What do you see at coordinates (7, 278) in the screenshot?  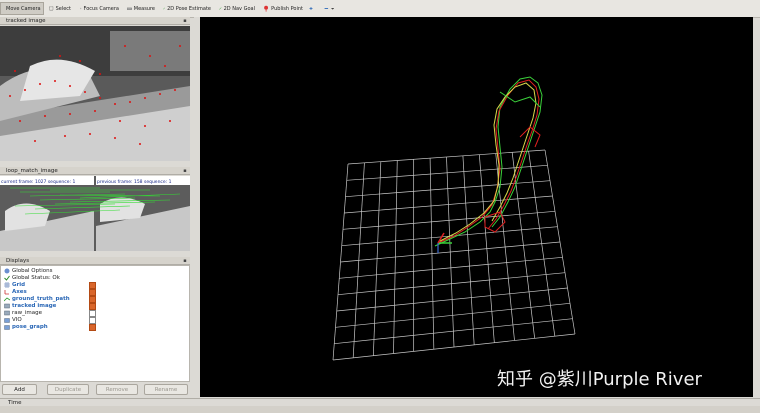 I see `checkmark-icon` at bounding box center [7, 278].